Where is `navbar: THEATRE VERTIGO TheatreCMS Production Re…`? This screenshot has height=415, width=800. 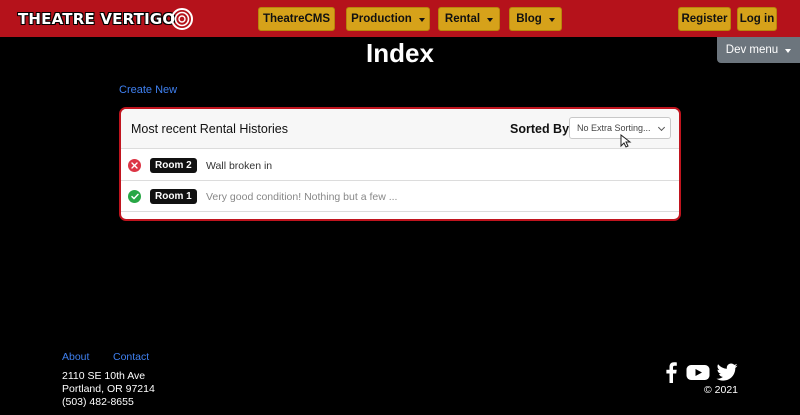
navbar: THEATRE VERTIGO TheatreCMS Production Re… is located at coordinates (400, 18).